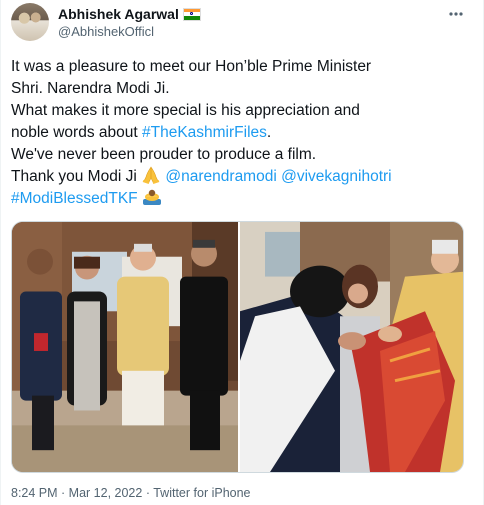 The width and height of the screenshot is (484, 505). Describe the element at coordinates (151, 175) in the screenshot. I see `folded-hands-icon` at that location.